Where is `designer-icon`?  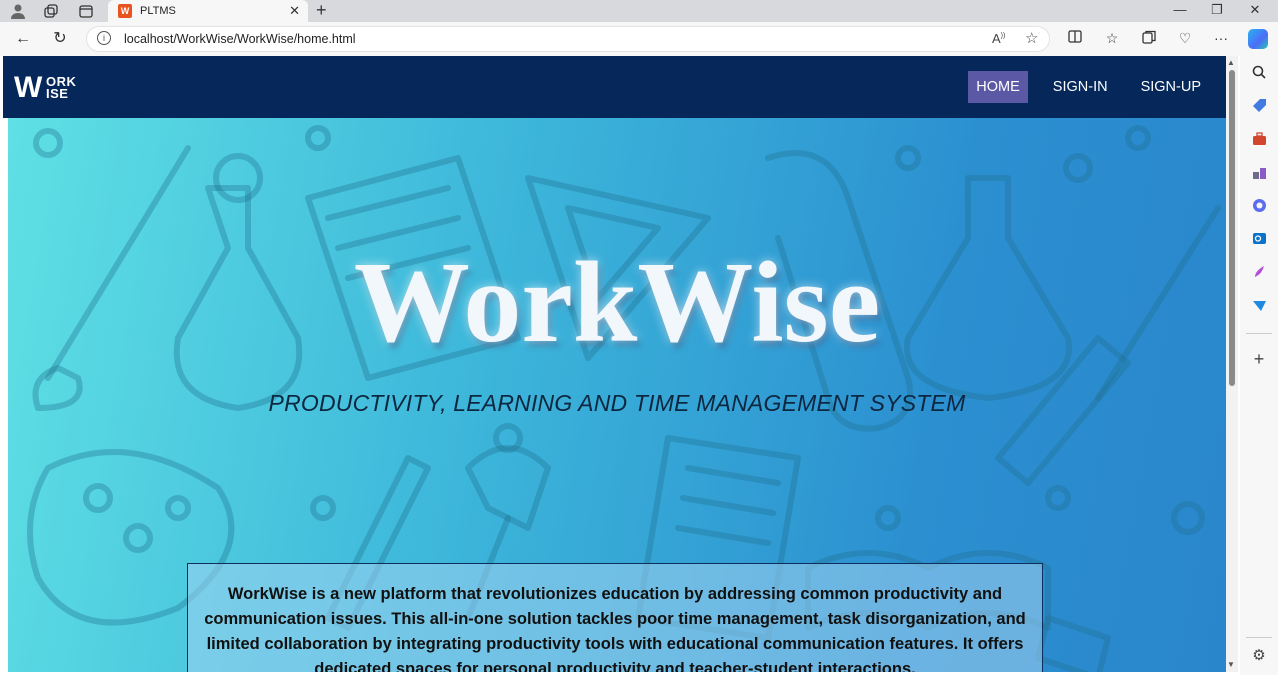 designer-icon is located at coordinates (1259, 273).